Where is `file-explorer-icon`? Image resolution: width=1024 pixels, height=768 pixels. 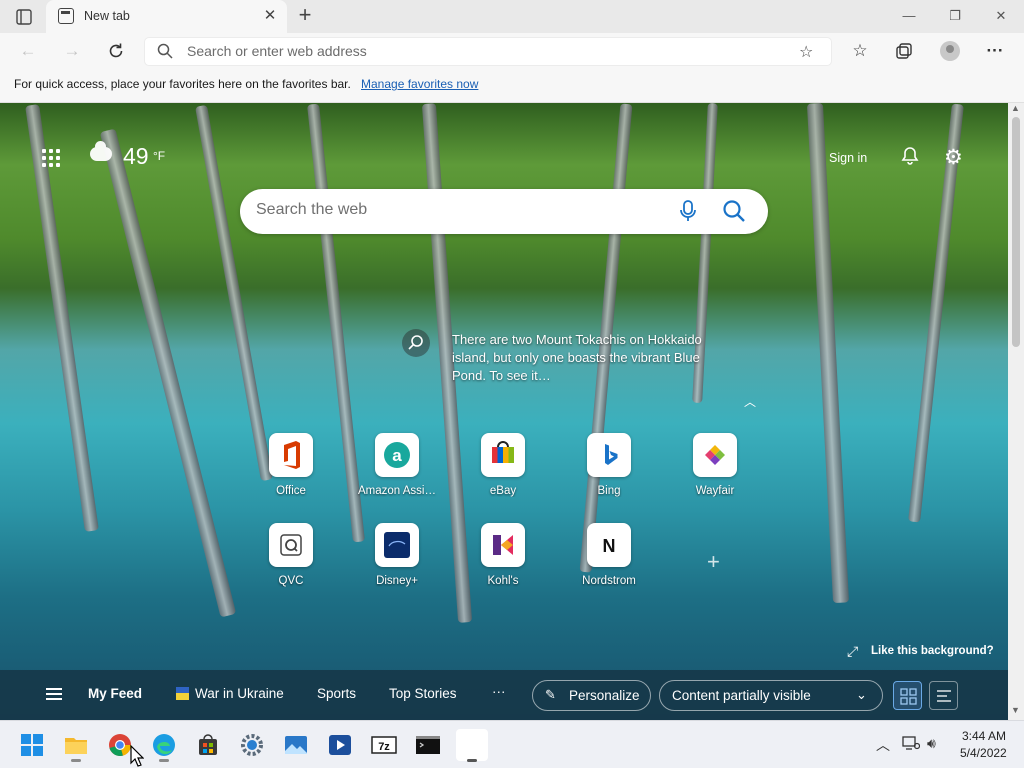 file-explorer-icon is located at coordinates (76, 745).